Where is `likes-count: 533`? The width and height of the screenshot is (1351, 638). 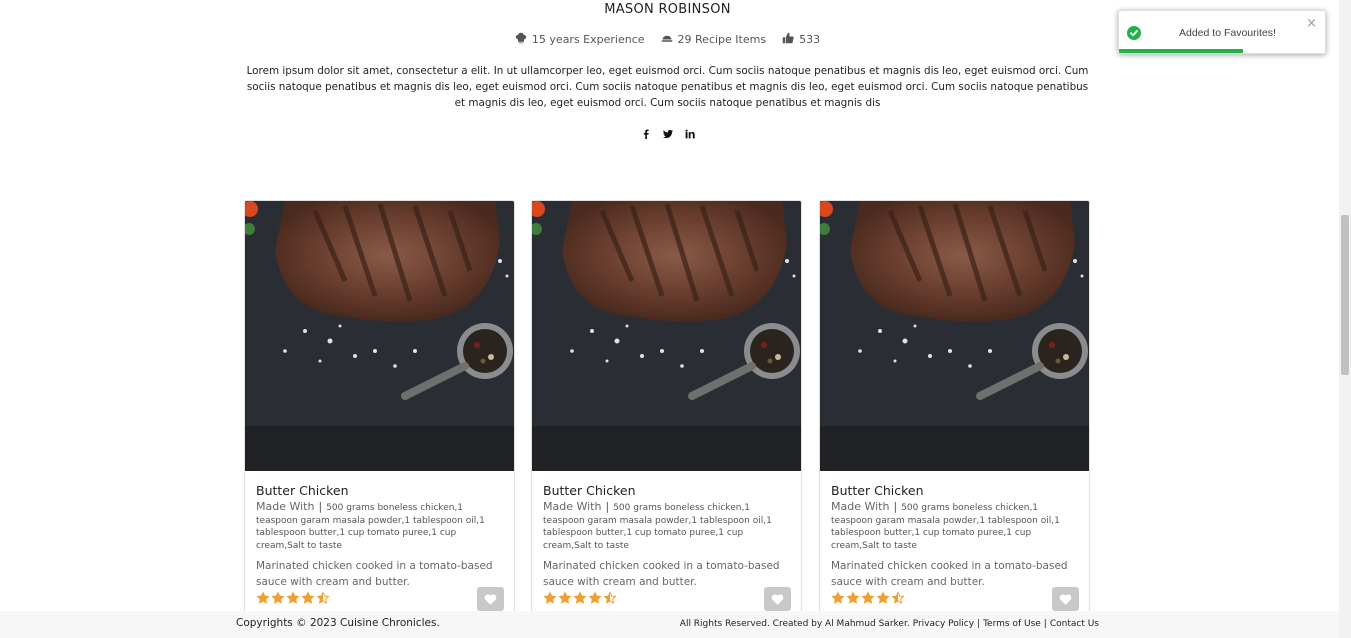
likes-count: 533 is located at coordinates (810, 39).